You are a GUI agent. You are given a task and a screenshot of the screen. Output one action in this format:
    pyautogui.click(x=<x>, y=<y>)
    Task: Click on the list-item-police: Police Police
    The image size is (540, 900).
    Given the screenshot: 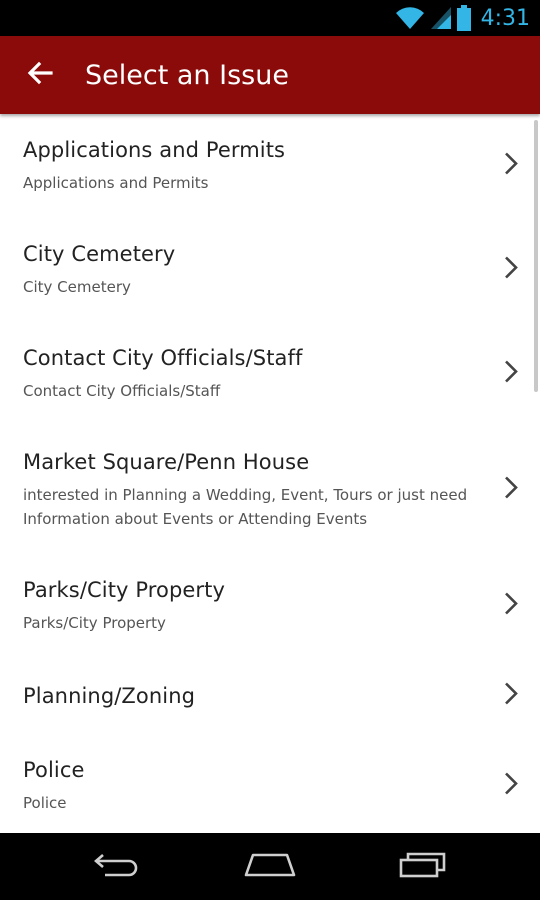 What is the action you would take?
    pyautogui.click(x=270, y=783)
    